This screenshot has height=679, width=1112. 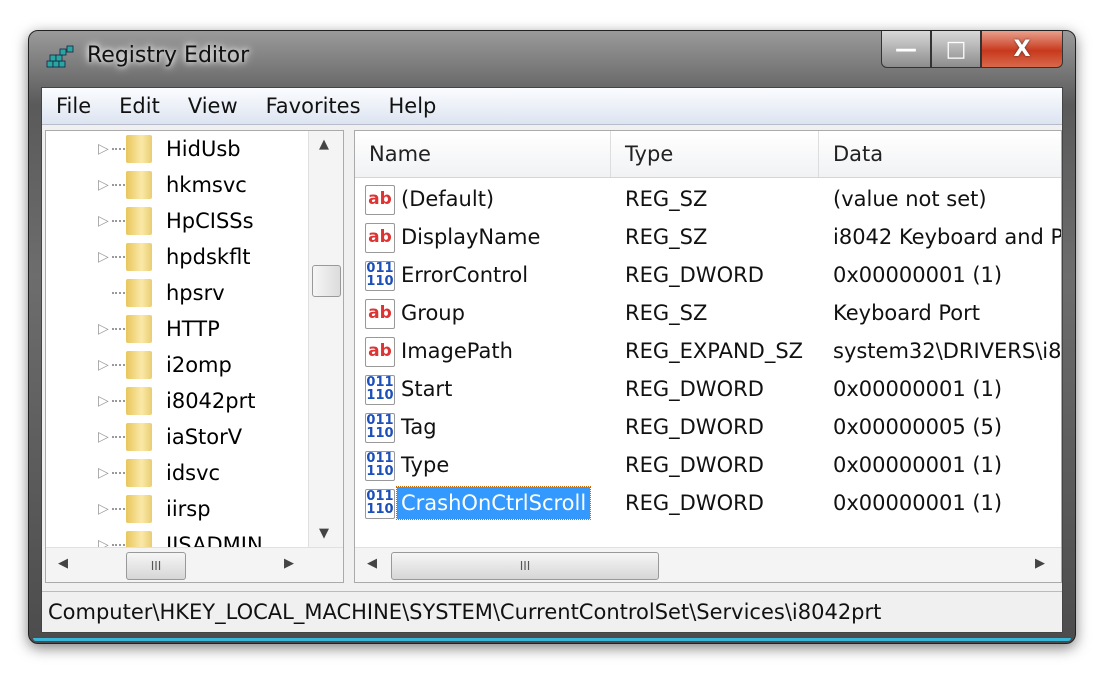 I want to click on list-horizontal-scrollbar: ◀ III ▶, so click(x=708, y=564).